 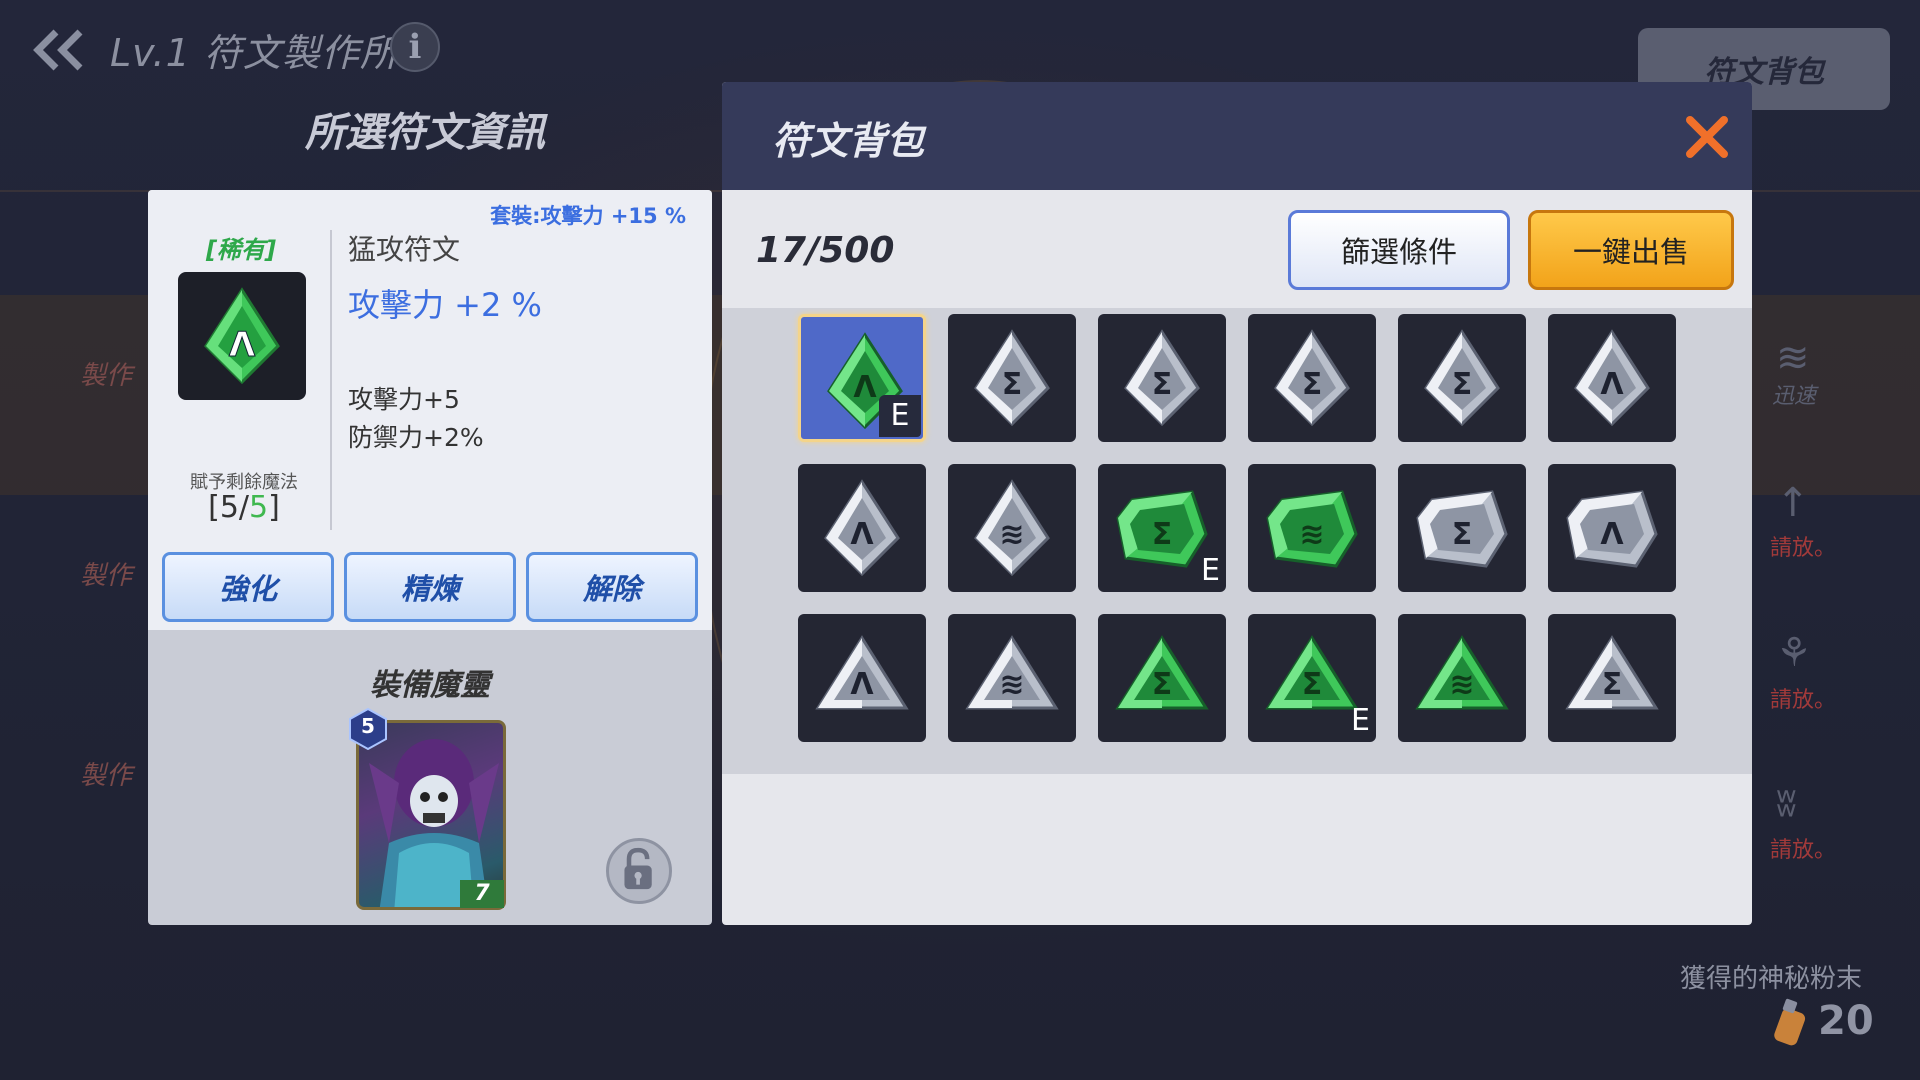 I want to click on equipped-hero-title: 裝備魔靈, so click(x=430, y=685).